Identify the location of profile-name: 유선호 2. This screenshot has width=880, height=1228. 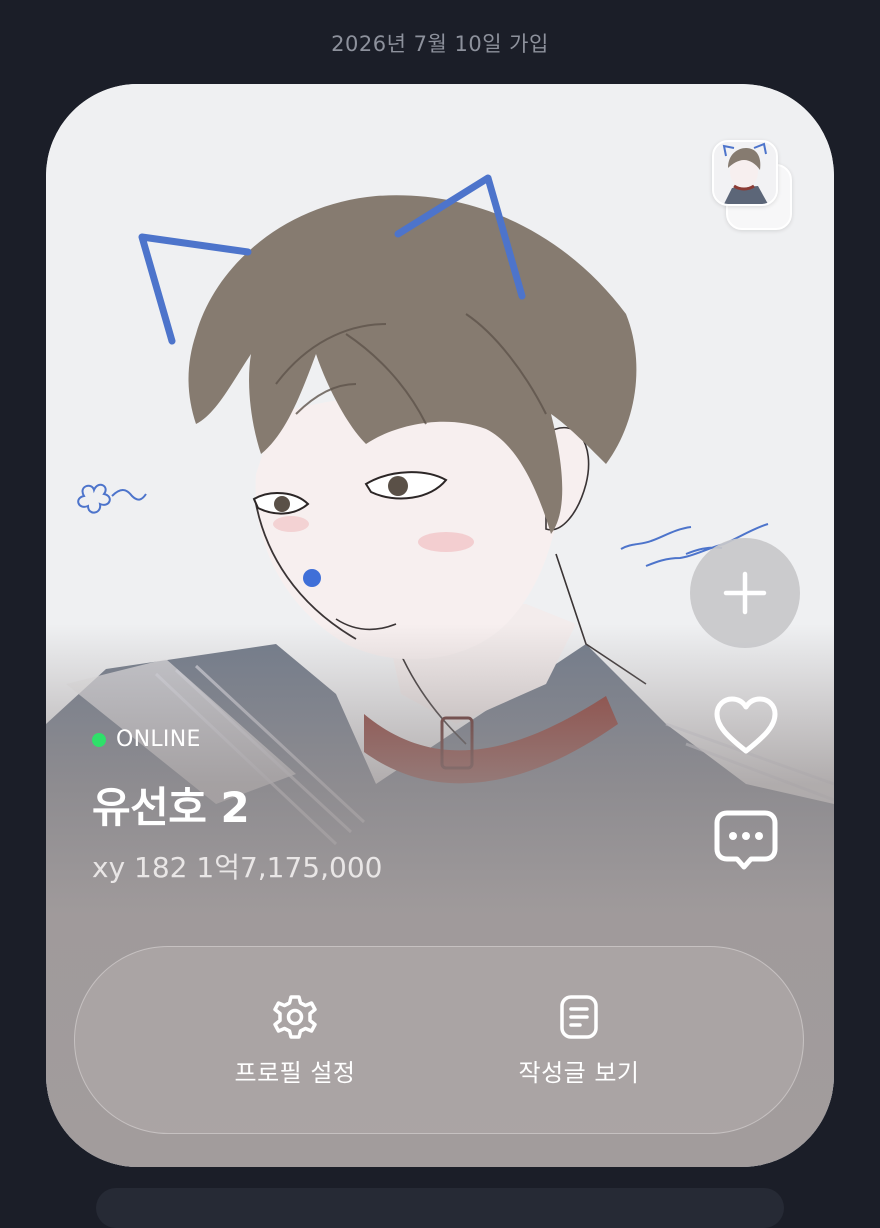
(171, 807).